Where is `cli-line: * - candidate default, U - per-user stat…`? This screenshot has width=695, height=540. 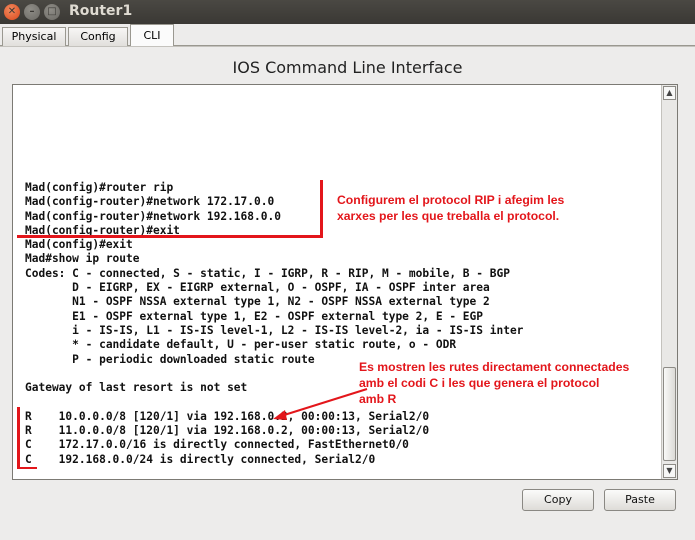 cli-line: * - candidate default, U - per-user stat… is located at coordinates (241, 345).